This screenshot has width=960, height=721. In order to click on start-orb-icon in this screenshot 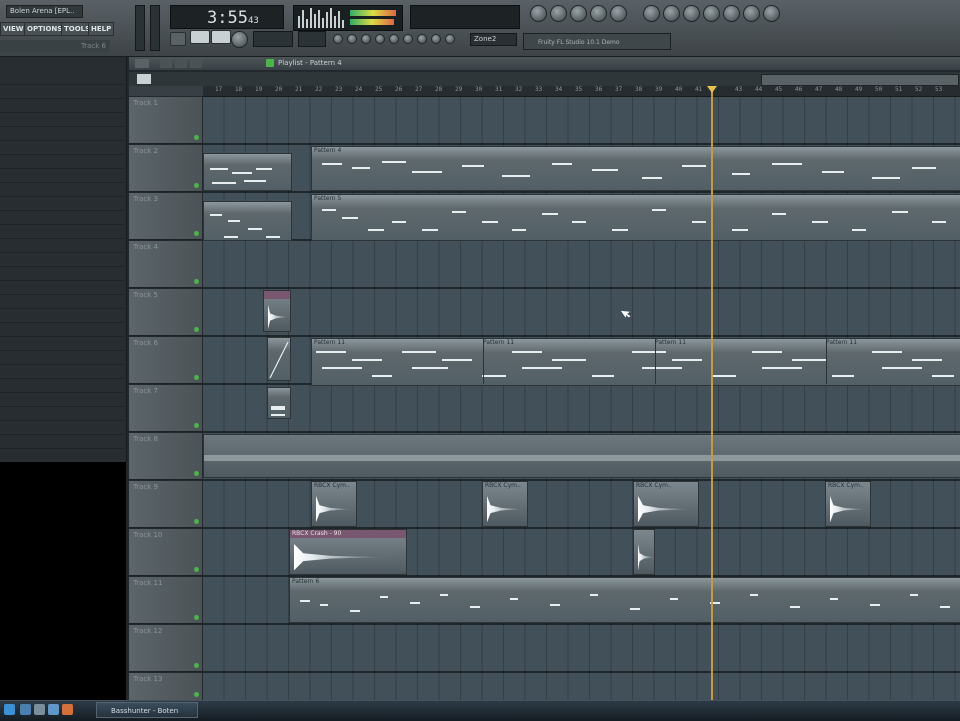, I will do `click(9, 709)`.